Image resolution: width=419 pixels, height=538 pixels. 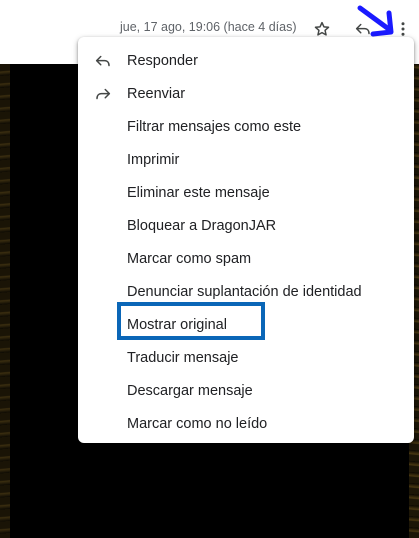 What do you see at coordinates (177, 324) in the screenshot?
I see `menu-item-label: Mostrar original` at bounding box center [177, 324].